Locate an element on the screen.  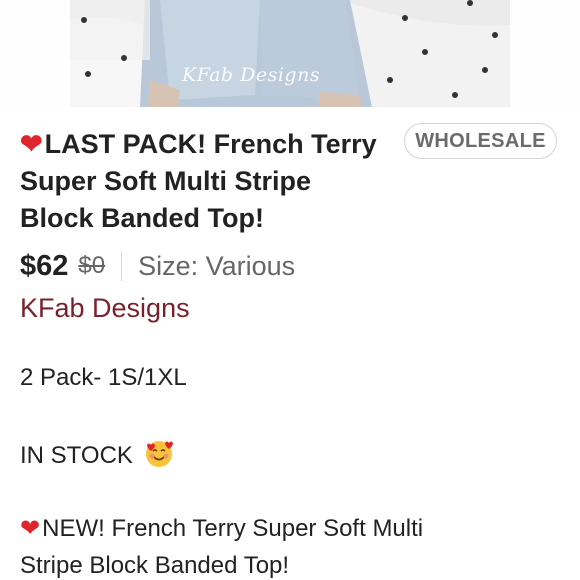
wholesale-badge: WHOLESALE is located at coordinates (480, 141).